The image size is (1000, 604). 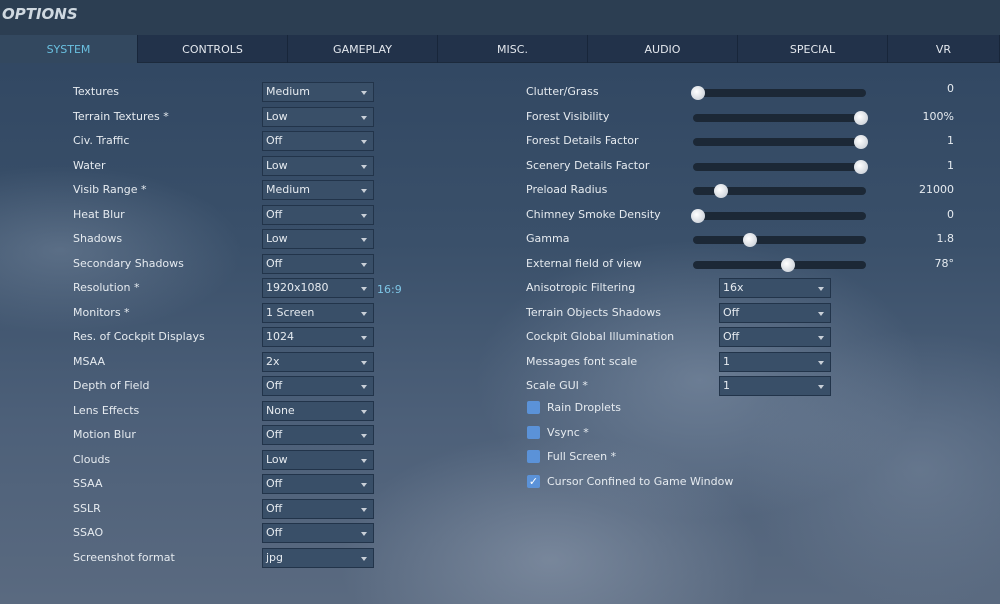 What do you see at coordinates (318, 239) in the screenshot?
I see `shadows-dropdown: Low` at bounding box center [318, 239].